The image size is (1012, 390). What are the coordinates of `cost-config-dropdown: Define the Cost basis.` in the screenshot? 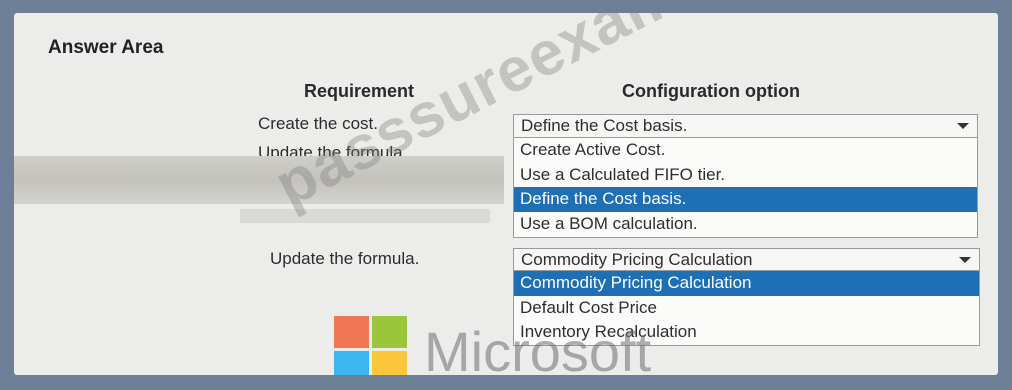 It's located at (745, 126).